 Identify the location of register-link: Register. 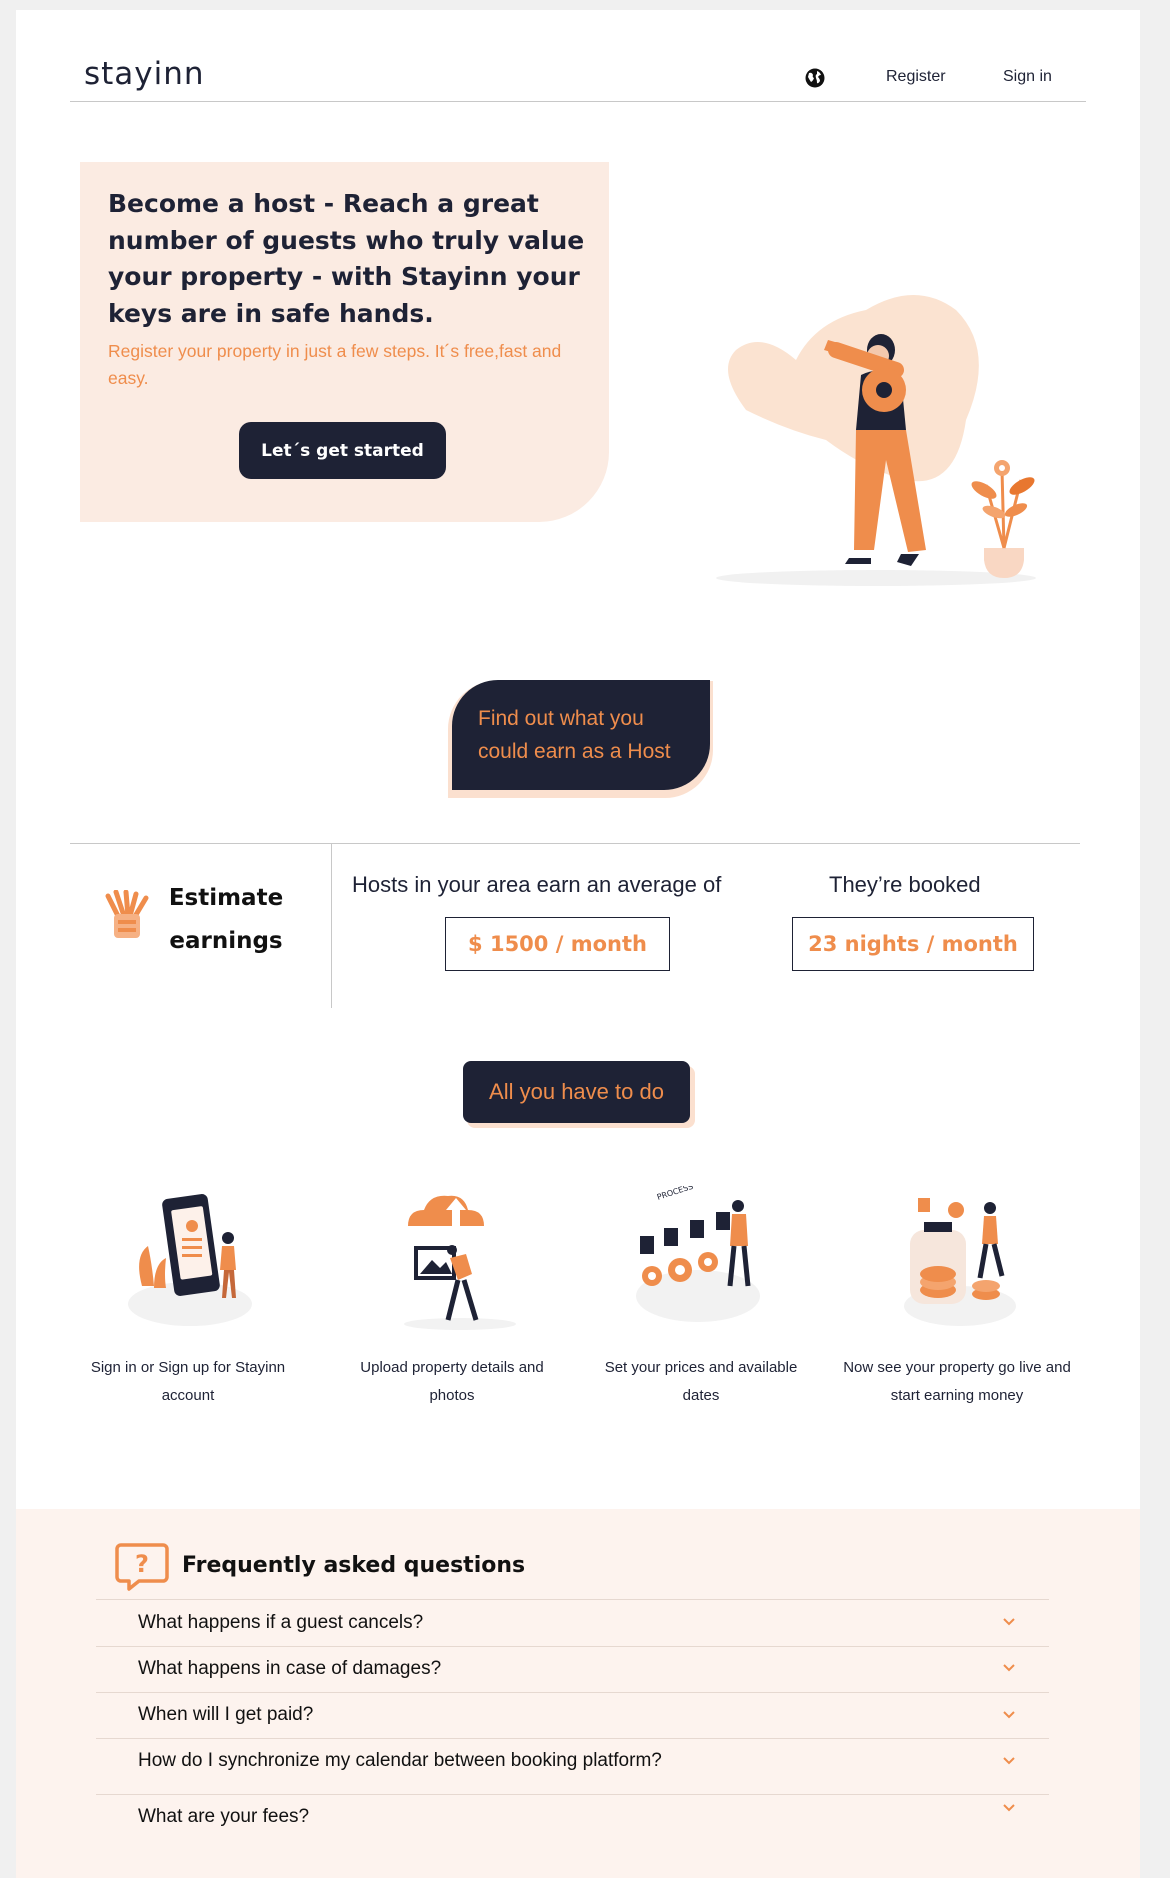
(916, 77).